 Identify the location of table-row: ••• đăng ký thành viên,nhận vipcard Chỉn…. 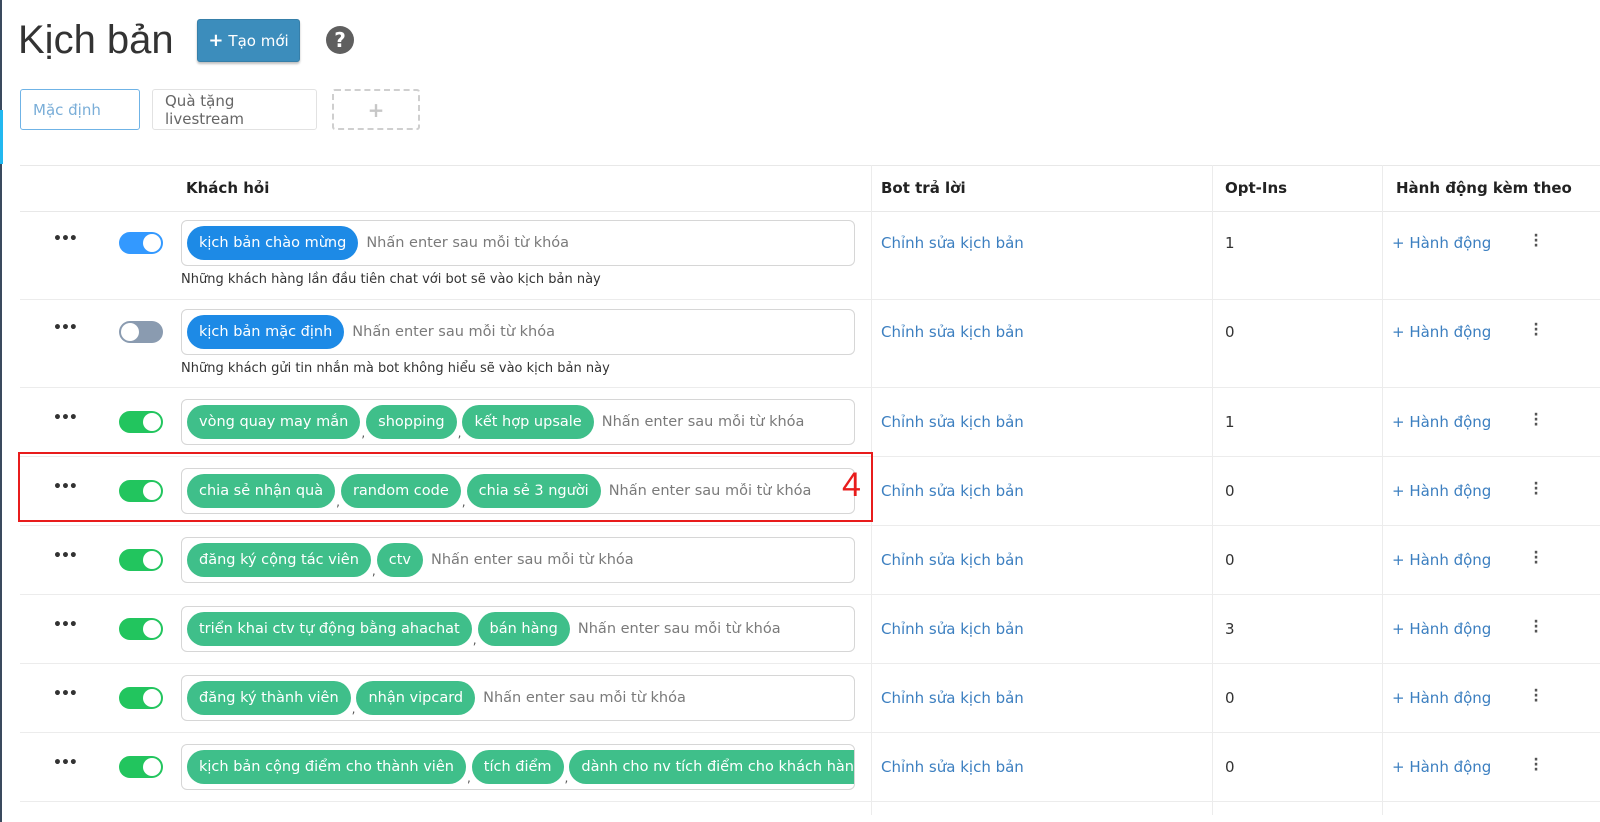
(810, 698).